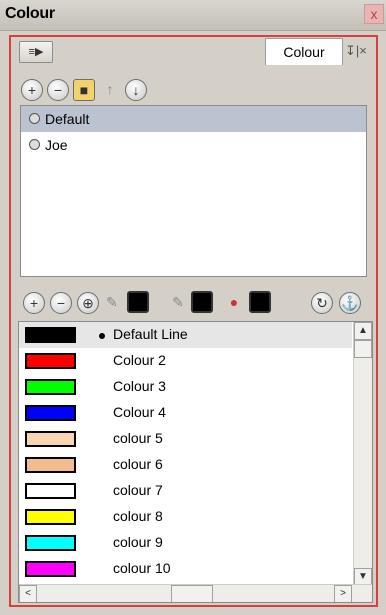 The width and height of the screenshot is (386, 615). Describe the element at coordinates (193, 145) in the screenshot. I see `palette-item-joe: Joe` at that location.